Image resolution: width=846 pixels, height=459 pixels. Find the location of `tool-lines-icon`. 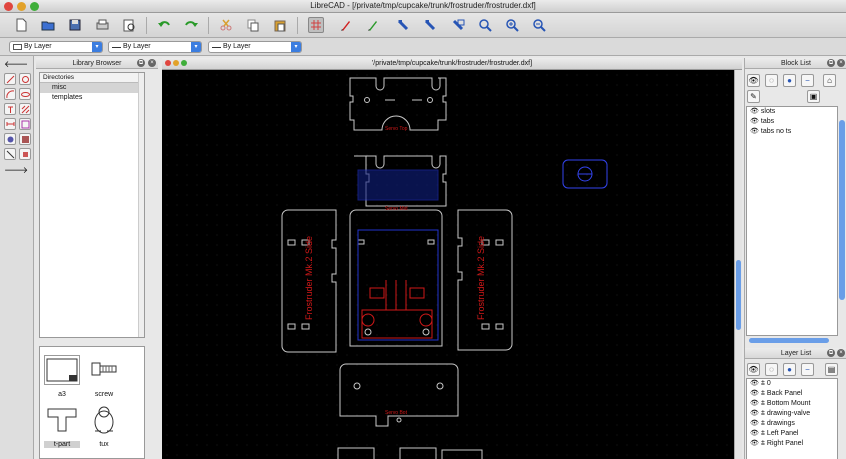

tool-lines-icon is located at coordinates (10, 79).